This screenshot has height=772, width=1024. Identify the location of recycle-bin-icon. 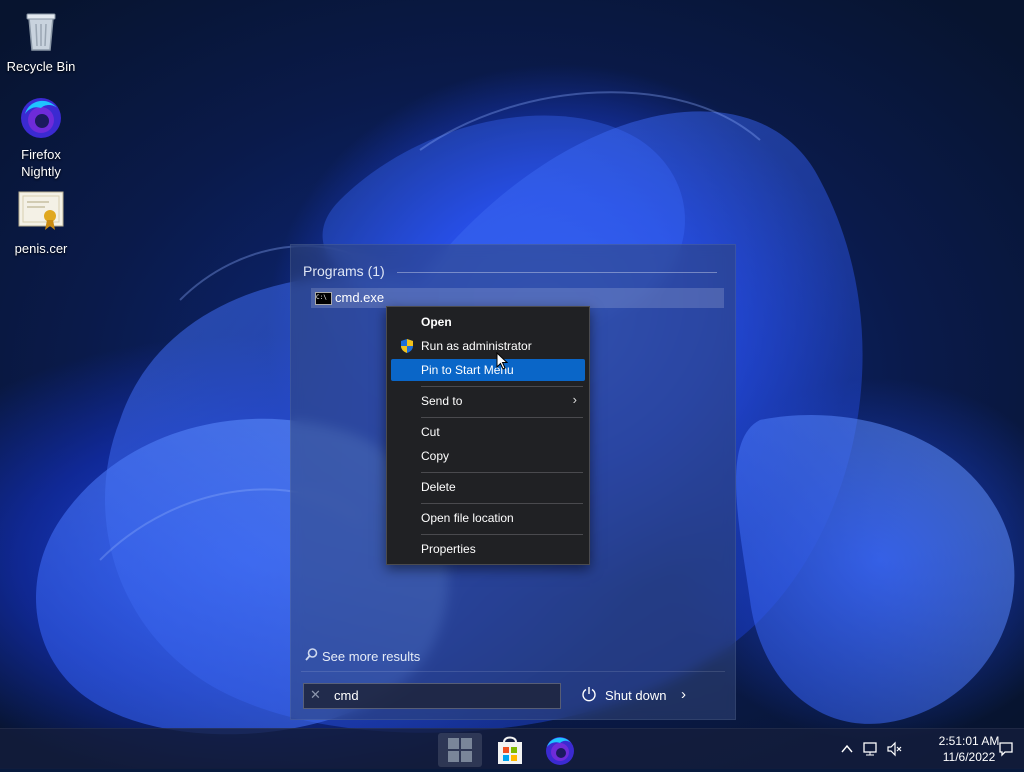
(41, 30).